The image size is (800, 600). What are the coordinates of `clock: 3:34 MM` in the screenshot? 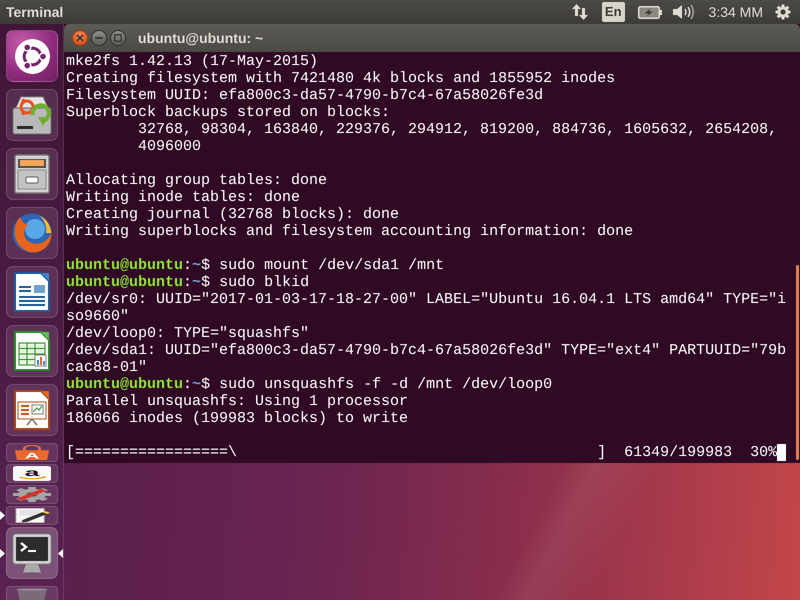 It's located at (735, 12).